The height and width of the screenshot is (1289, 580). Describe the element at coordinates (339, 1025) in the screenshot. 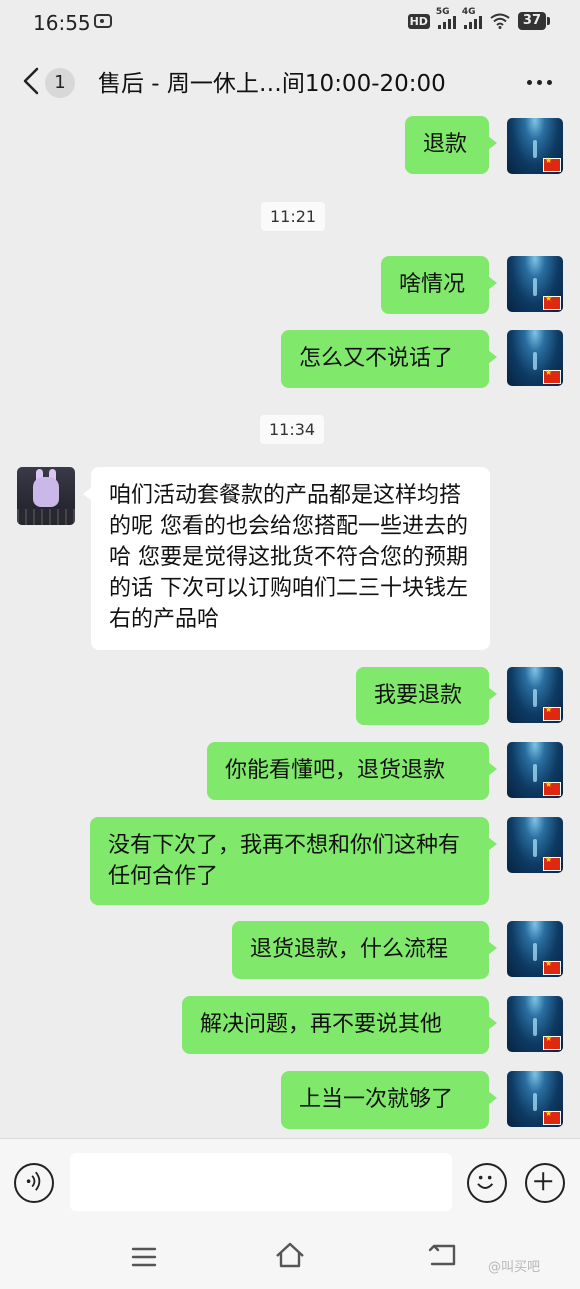

I see `my-message-bubble: 解决问题，再不要说其他` at that location.